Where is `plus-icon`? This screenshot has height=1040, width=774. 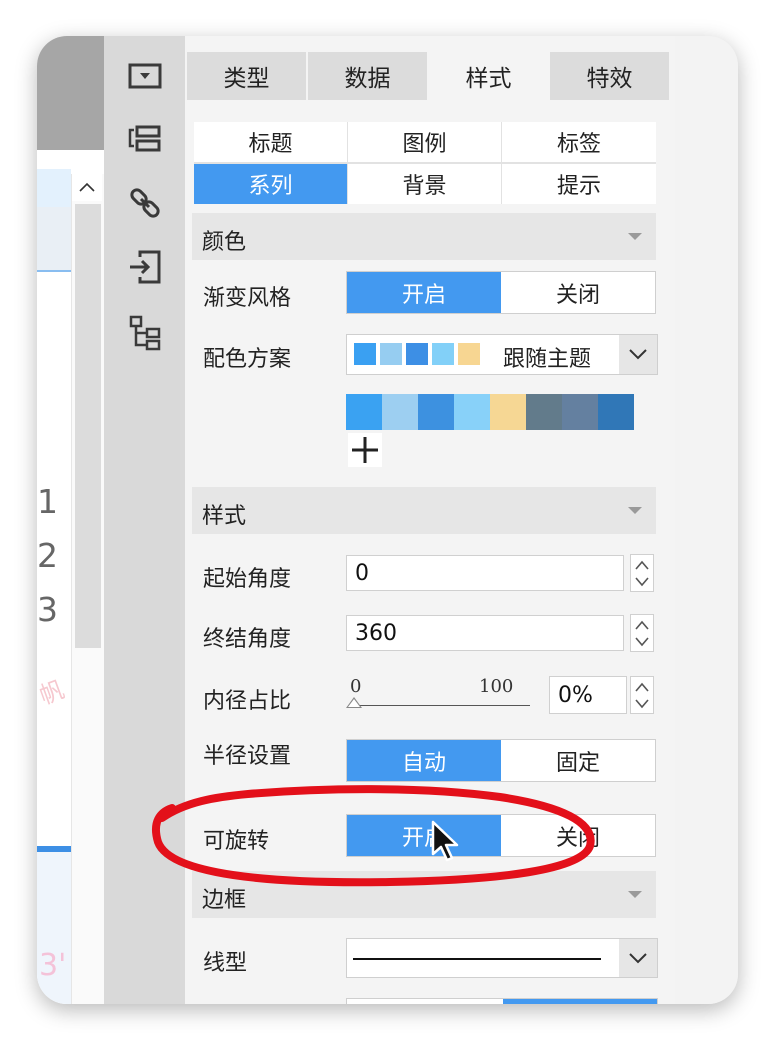 plus-icon is located at coordinates (365, 450).